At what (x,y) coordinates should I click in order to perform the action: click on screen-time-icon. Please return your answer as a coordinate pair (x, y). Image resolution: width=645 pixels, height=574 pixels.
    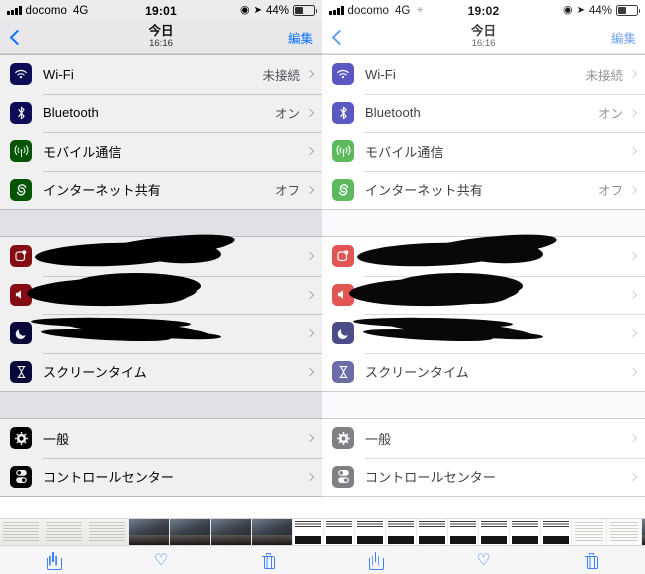
    Looking at the image, I should click on (343, 371).